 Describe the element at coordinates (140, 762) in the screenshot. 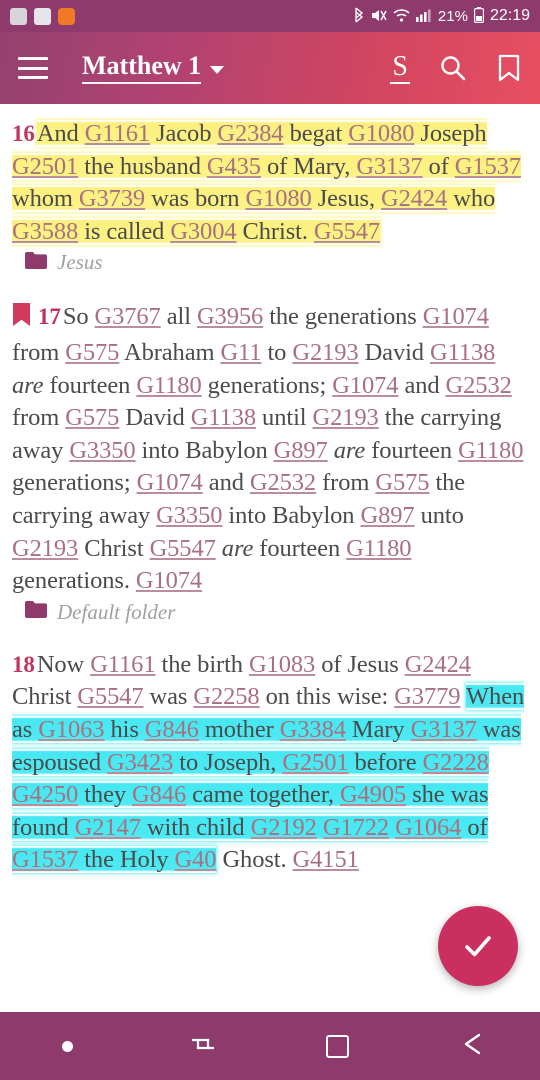

I see `strongs-link: G3423` at that location.